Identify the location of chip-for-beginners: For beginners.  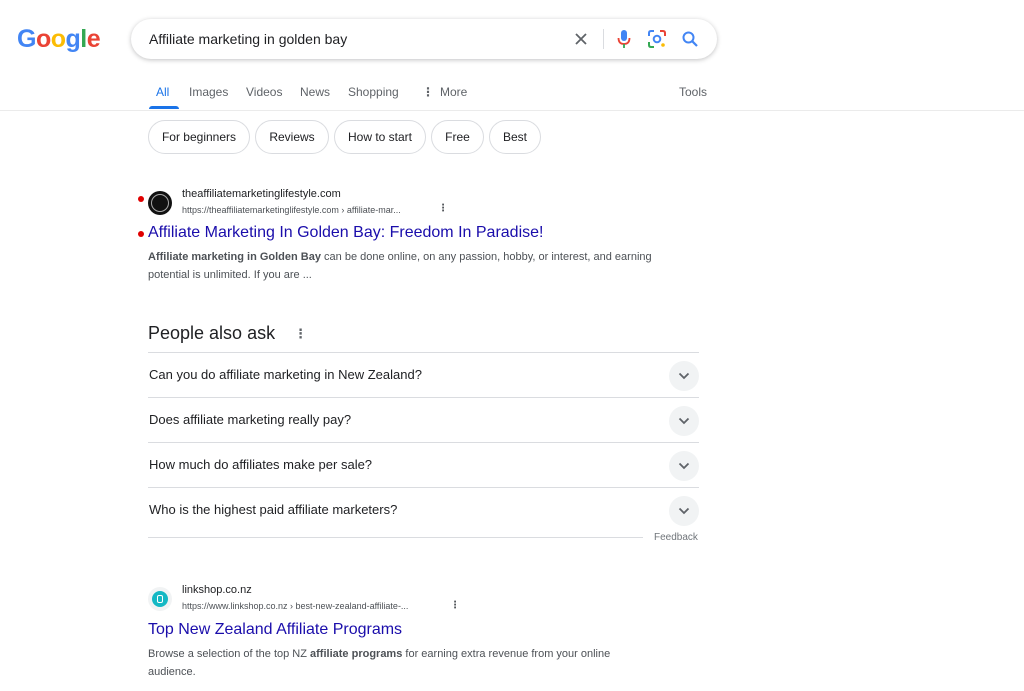
(199, 137).